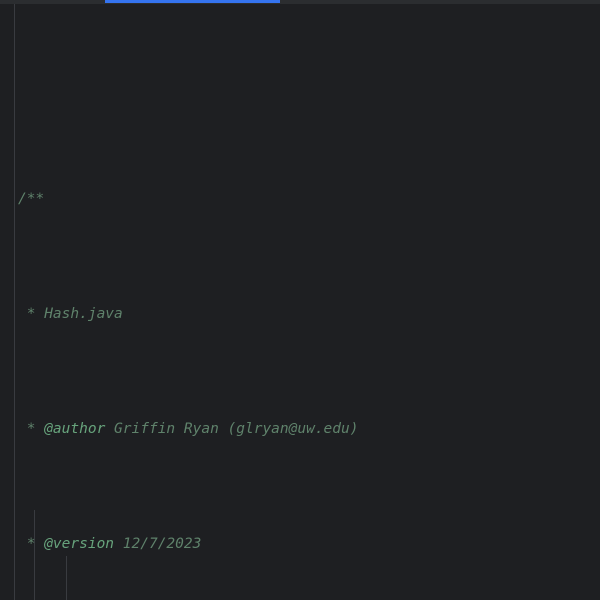  What do you see at coordinates (75, 429) in the screenshot?
I see `javadoc-author-tag: @author` at bounding box center [75, 429].